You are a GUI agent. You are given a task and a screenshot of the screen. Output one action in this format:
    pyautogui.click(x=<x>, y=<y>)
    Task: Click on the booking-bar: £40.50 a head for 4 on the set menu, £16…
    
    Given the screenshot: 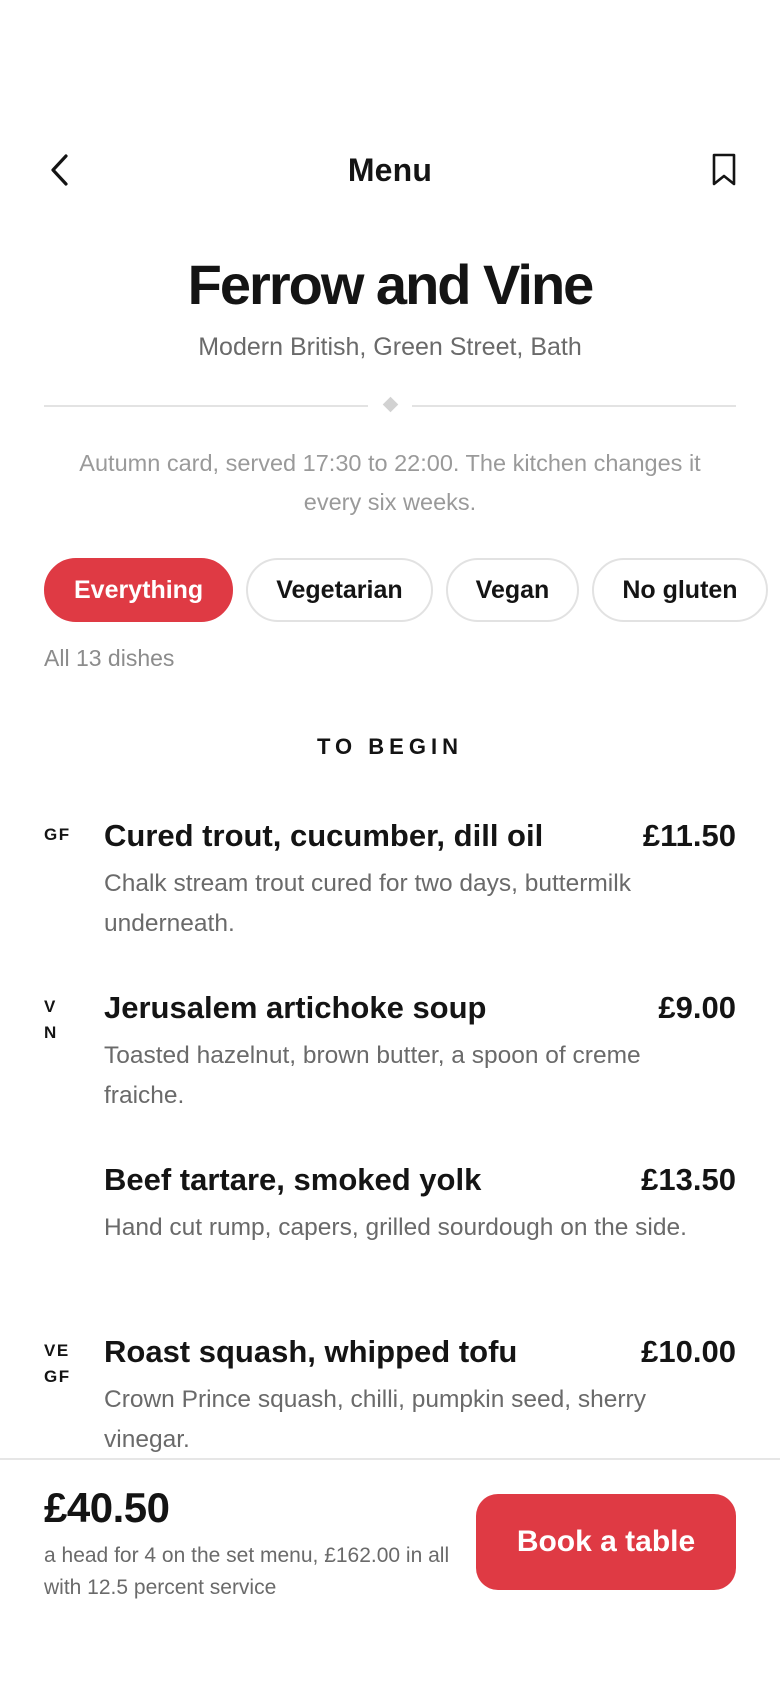 What is the action you would take?
    pyautogui.click(x=390, y=1573)
    